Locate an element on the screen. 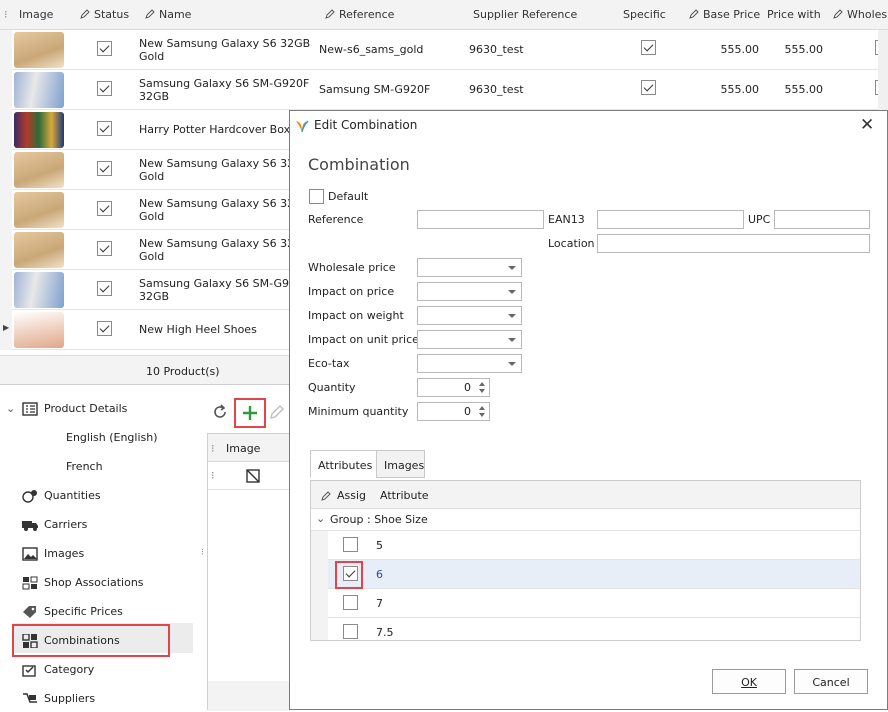  impact-unit-price-dropdown is located at coordinates (469, 339).